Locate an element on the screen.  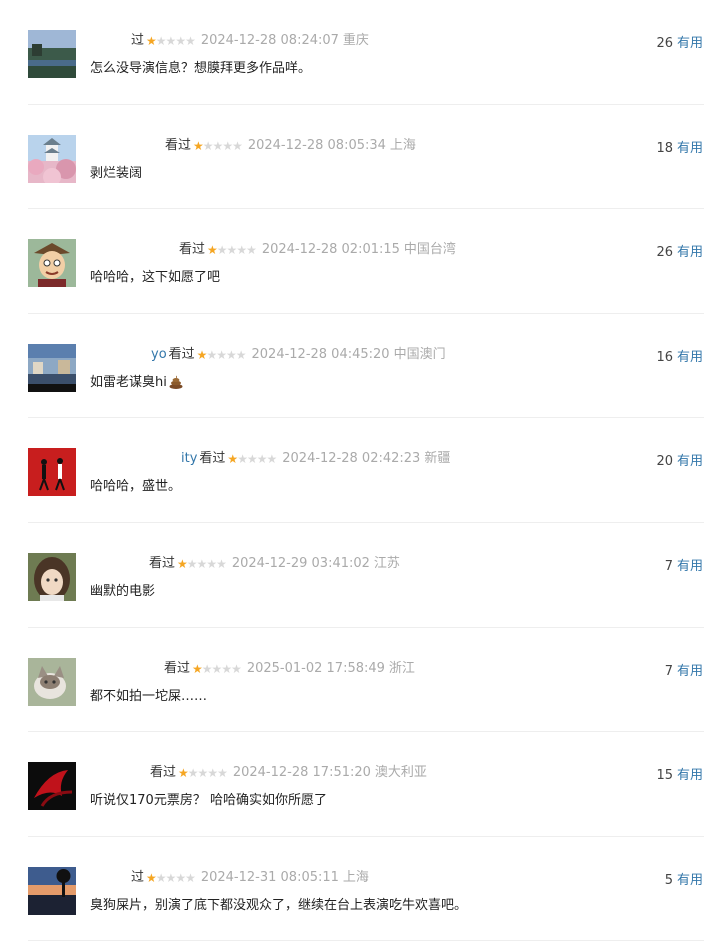
vote-area: 15 有用 is located at coordinates (679, 773).